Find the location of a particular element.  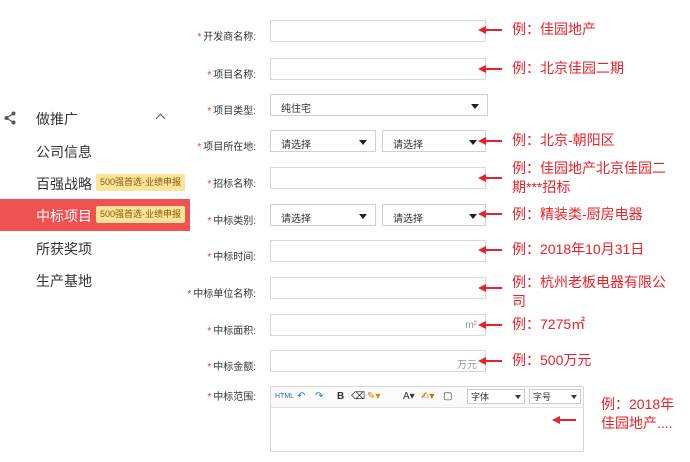

field-label: * 项目所在地: is located at coordinates (226, 147).